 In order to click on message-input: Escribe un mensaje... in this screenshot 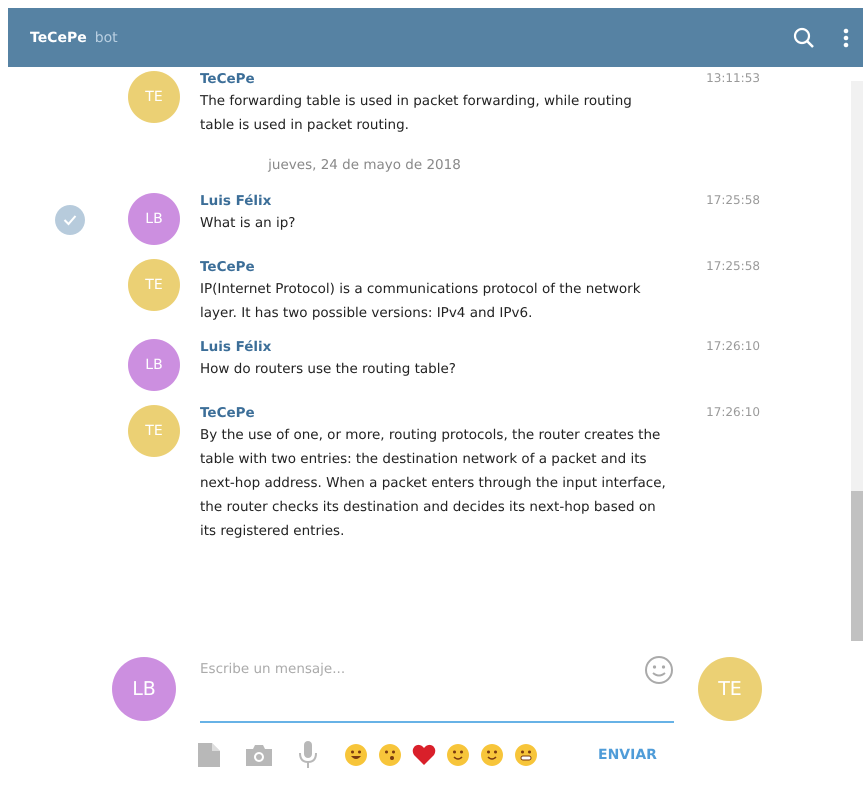, I will do `click(422, 669)`.